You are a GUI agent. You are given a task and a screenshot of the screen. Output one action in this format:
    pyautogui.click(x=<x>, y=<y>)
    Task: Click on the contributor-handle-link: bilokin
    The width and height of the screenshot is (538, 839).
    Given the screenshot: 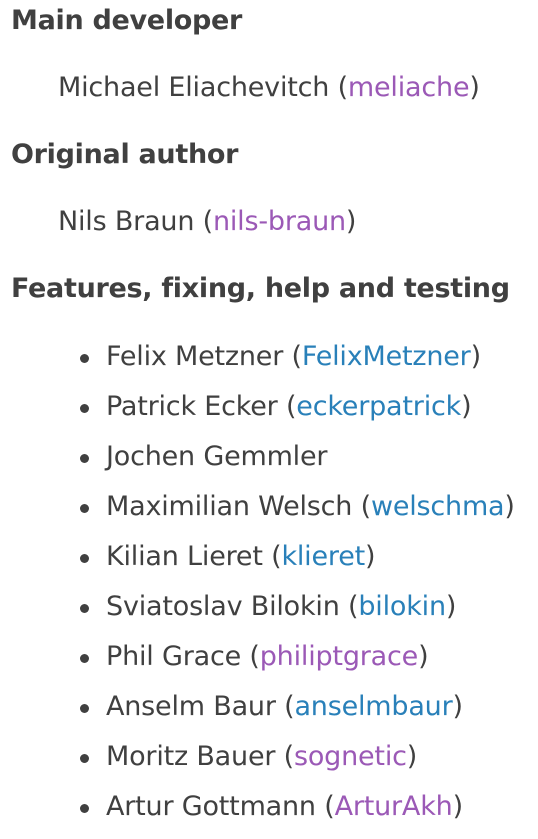 What is the action you would take?
    pyautogui.click(x=402, y=606)
    